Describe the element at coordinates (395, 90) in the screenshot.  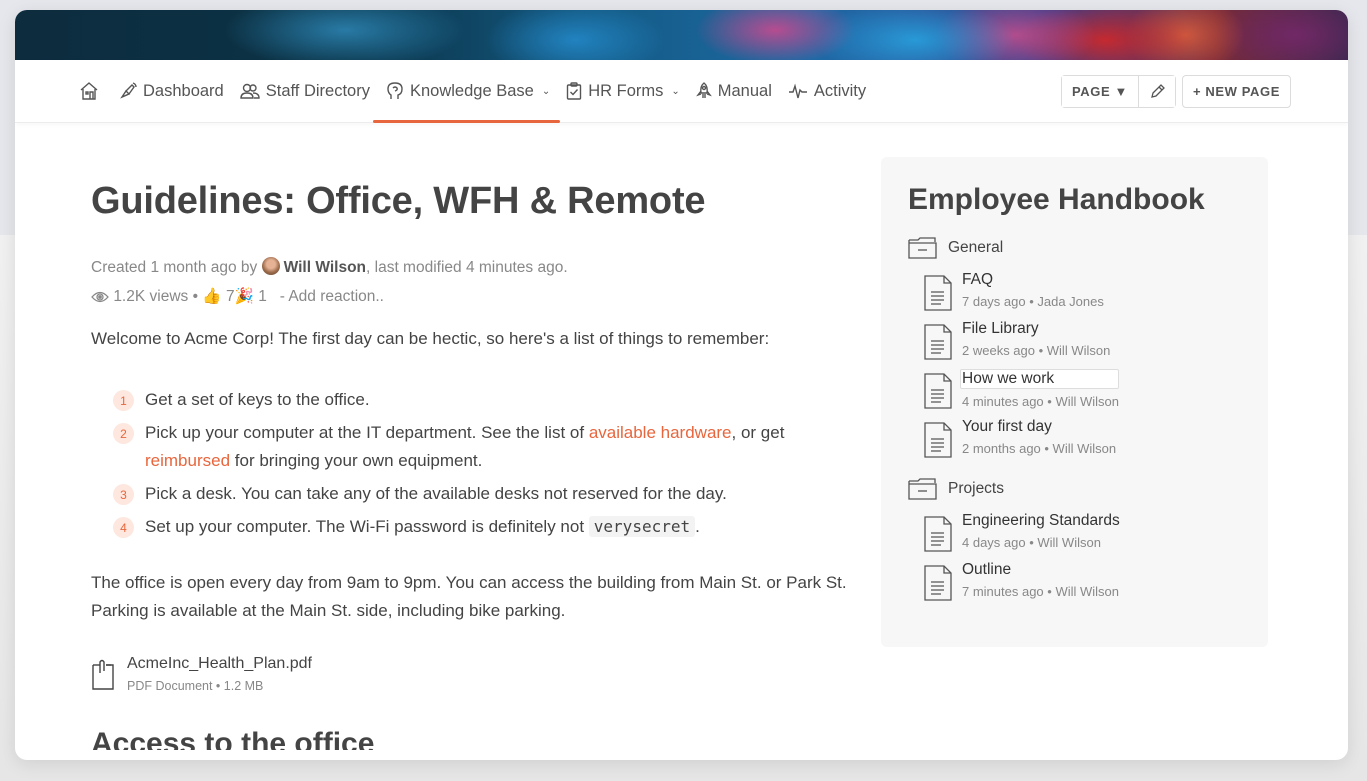
I see `head-icon` at that location.